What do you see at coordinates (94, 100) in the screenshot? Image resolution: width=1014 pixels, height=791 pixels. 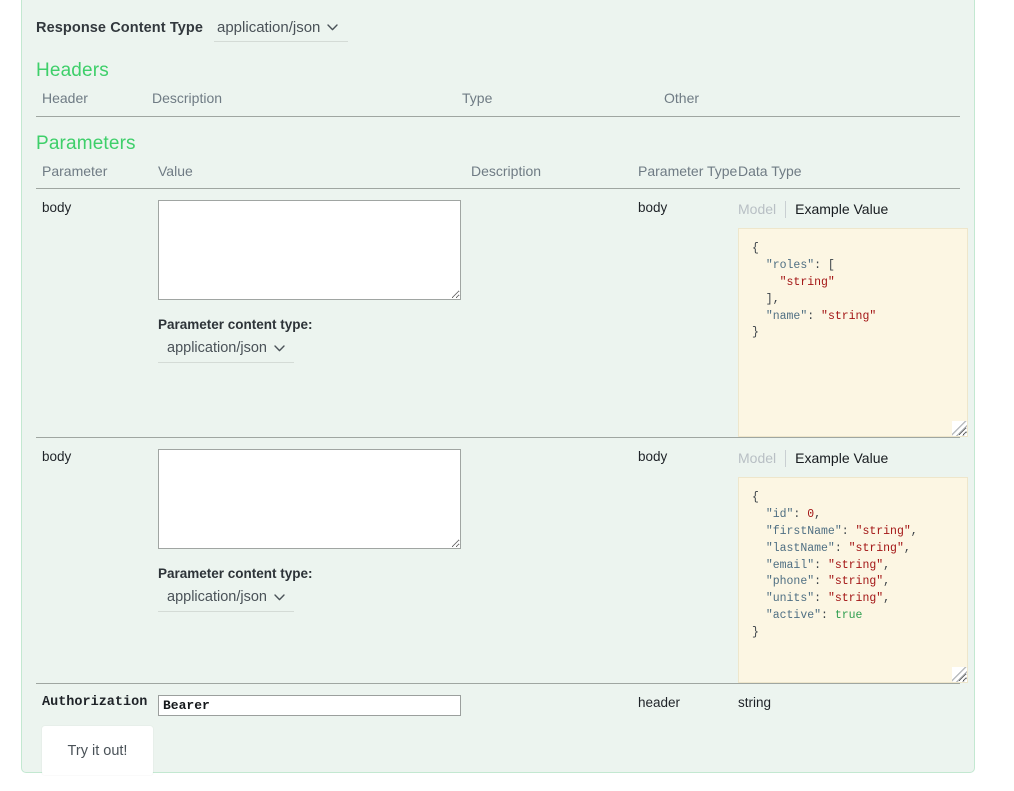 I see `column-header-header: Header` at bounding box center [94, 100].